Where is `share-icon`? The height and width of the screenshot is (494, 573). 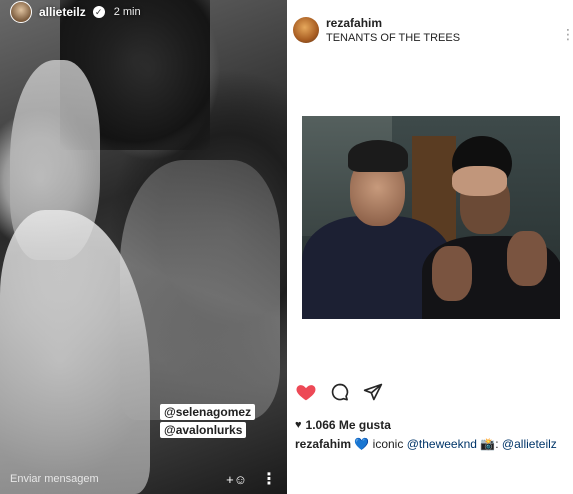 share-icon is located at coordinates (373, 392).